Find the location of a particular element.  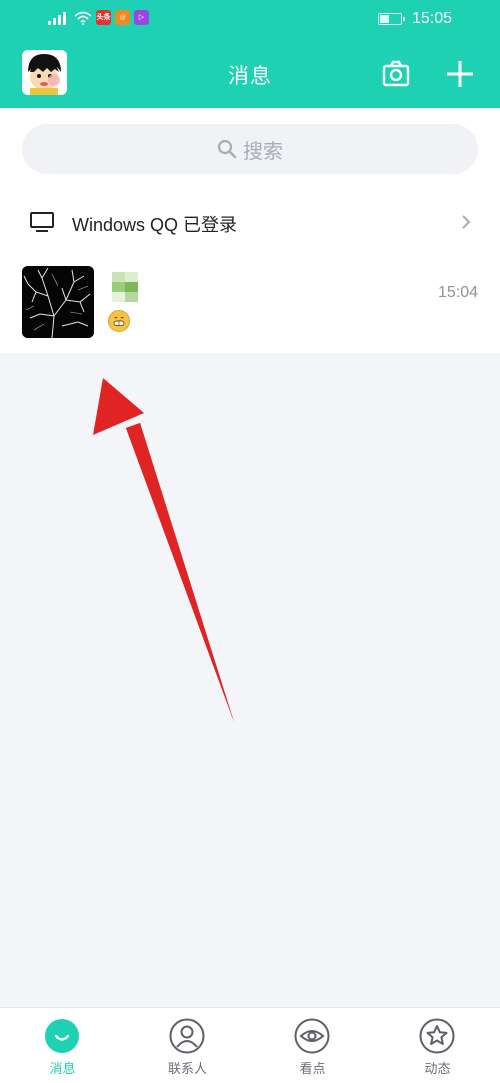

tab-messages: 消息 is located at coordinates (62, 1045).